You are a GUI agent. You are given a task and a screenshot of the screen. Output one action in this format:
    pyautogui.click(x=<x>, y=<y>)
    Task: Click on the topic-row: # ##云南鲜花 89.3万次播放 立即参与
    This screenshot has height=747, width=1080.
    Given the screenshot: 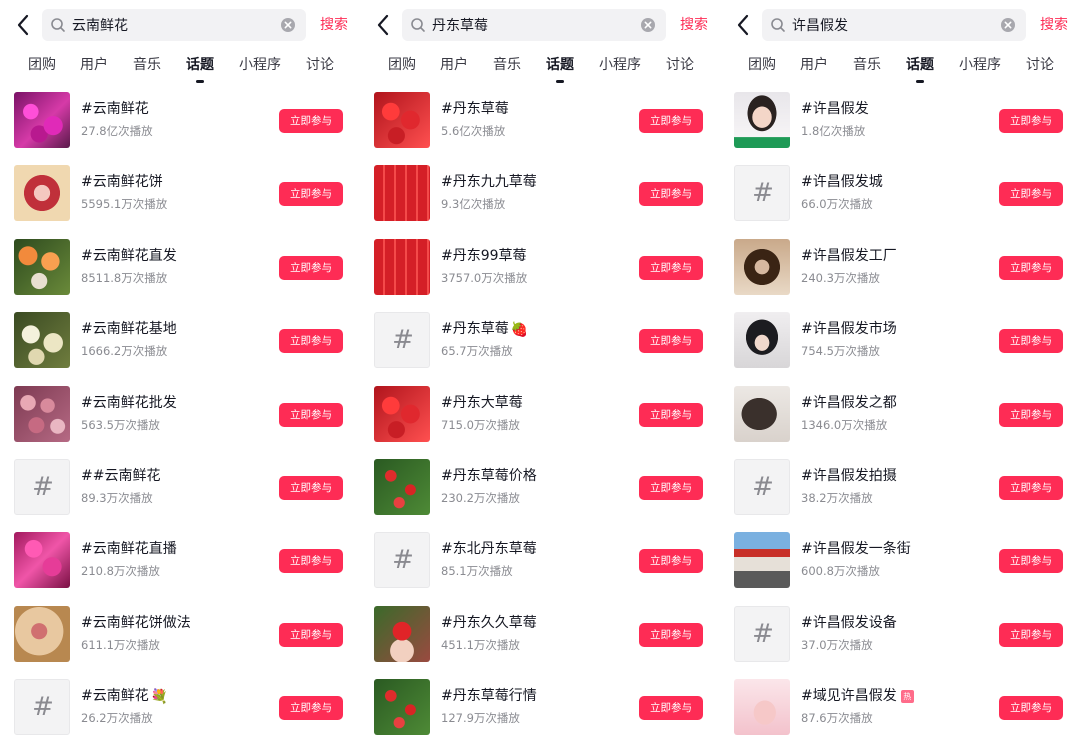 What is the action you would take?
    pyautogui.click(x=180, y=487)
    